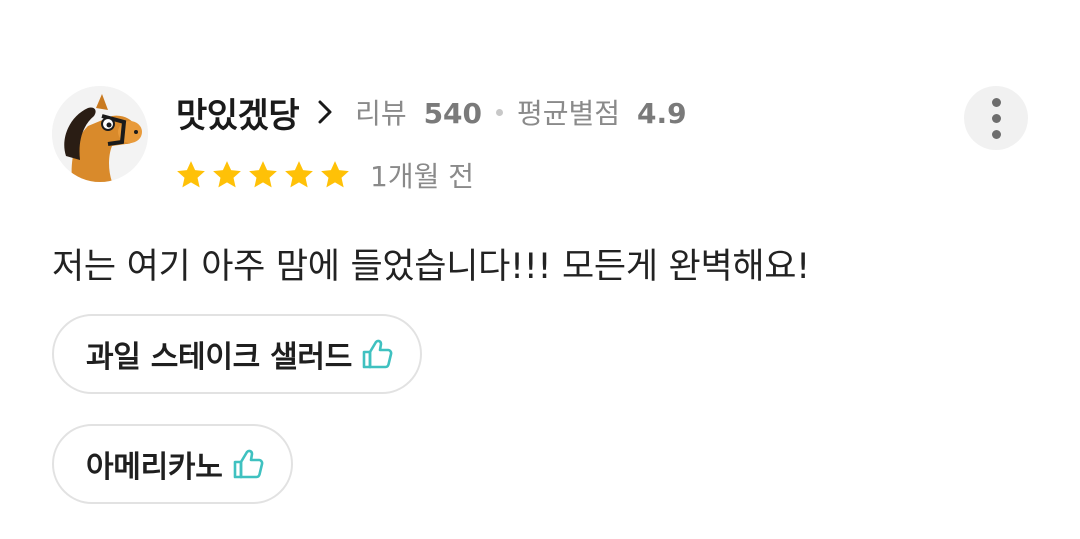 Image resolution: width=1080 pixels, height=539 pixels. I want to click on reviewer-header: 맛있겠당 리뷰 540 평균별점 4.9, so click(431, 112).